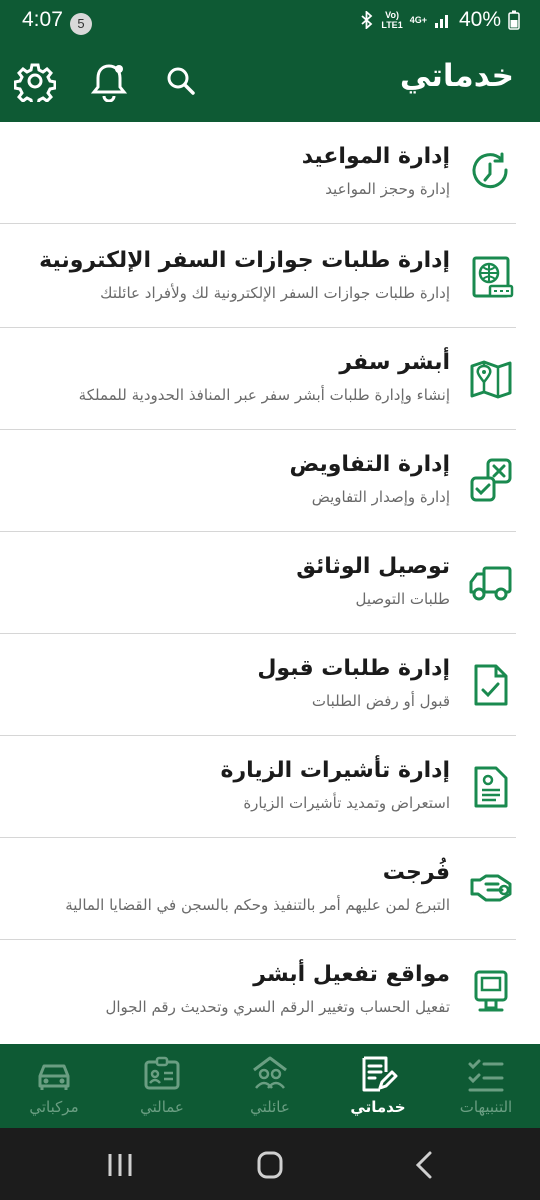  I want to click on nav-notifications: التنبيهات, so click(486, 1086).